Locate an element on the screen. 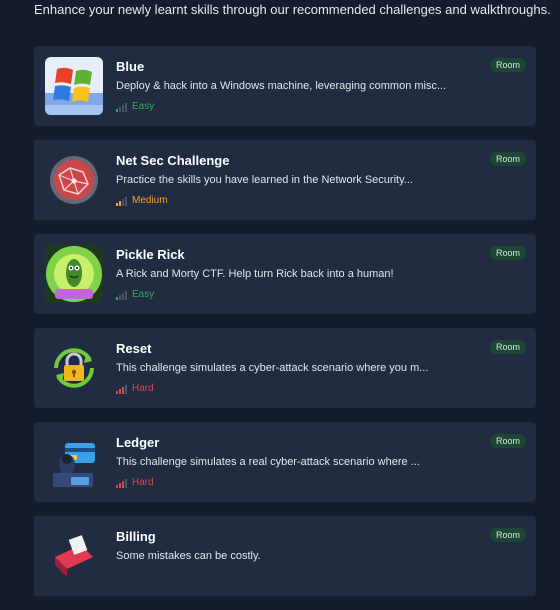  difficulty-label: Medium is located at coordinates (150, 200).